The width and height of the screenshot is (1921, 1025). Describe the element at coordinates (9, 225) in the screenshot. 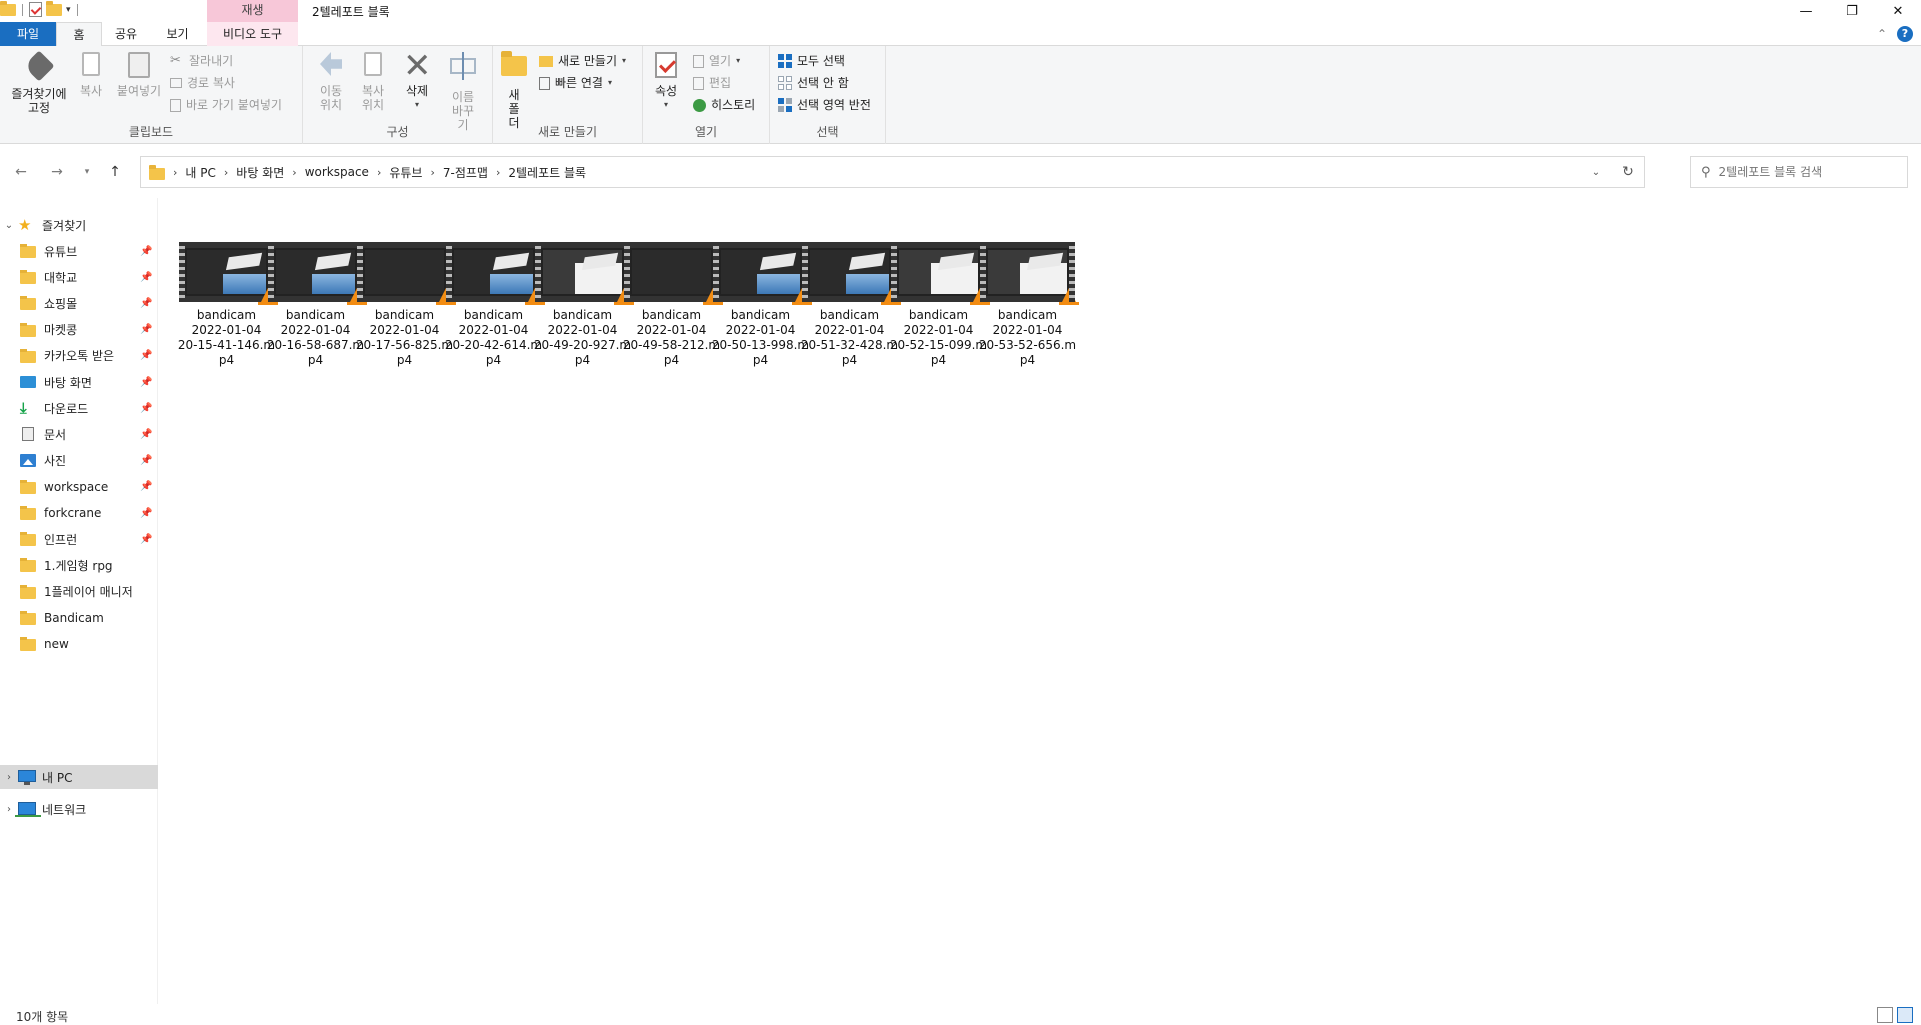

I see `chevron-down-icon: ⌄` at that location.